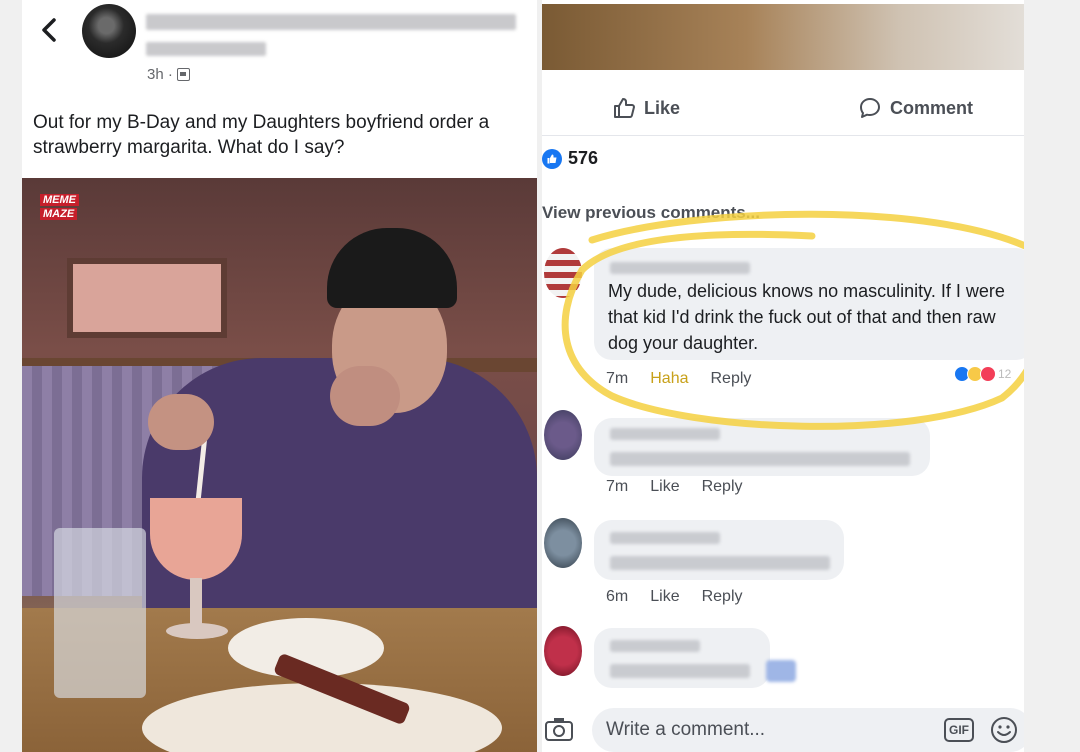  I want to click on poster-name-redacted, so click(331, 22).